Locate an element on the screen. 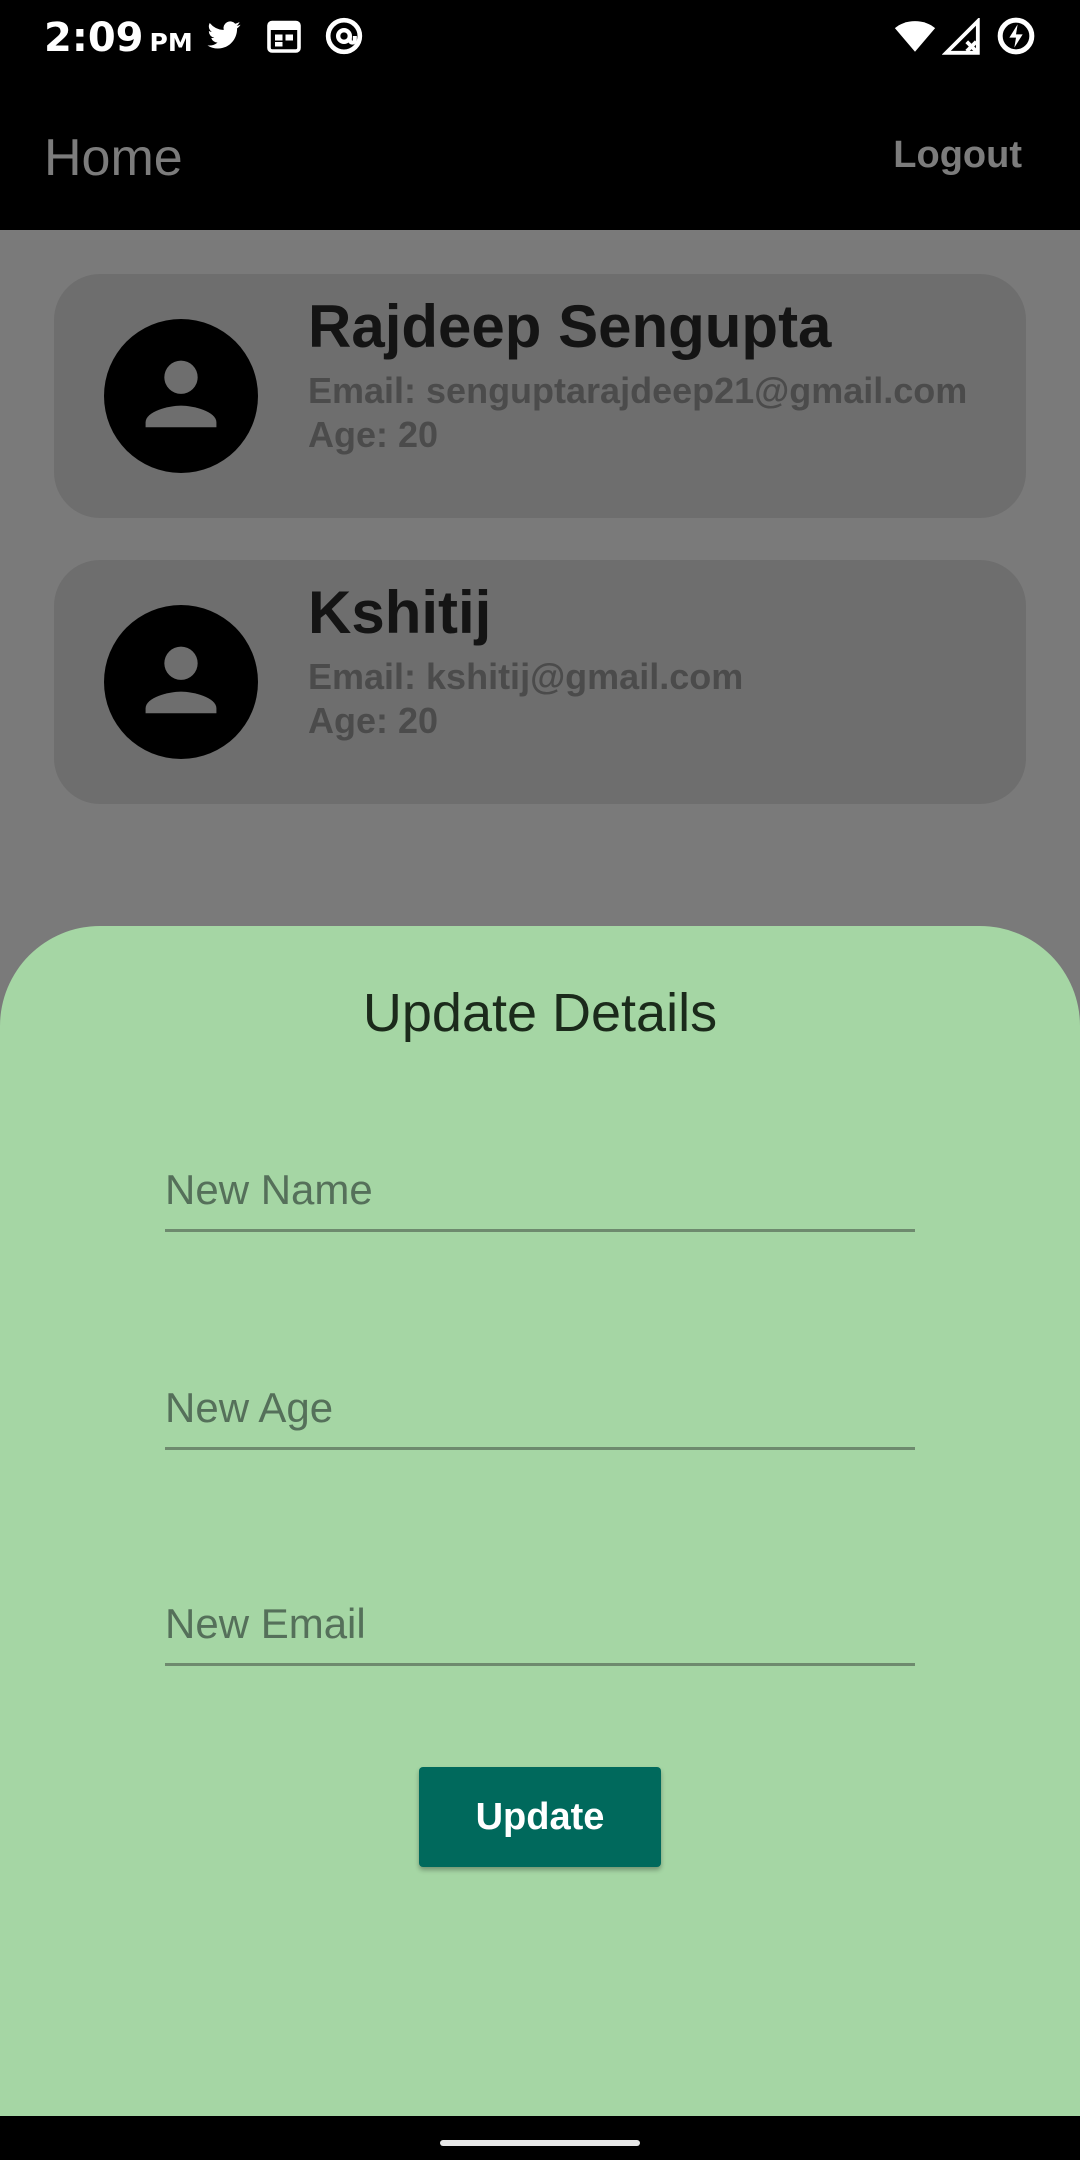  app-bar: Home Logout is located at coordinates (540, 154).